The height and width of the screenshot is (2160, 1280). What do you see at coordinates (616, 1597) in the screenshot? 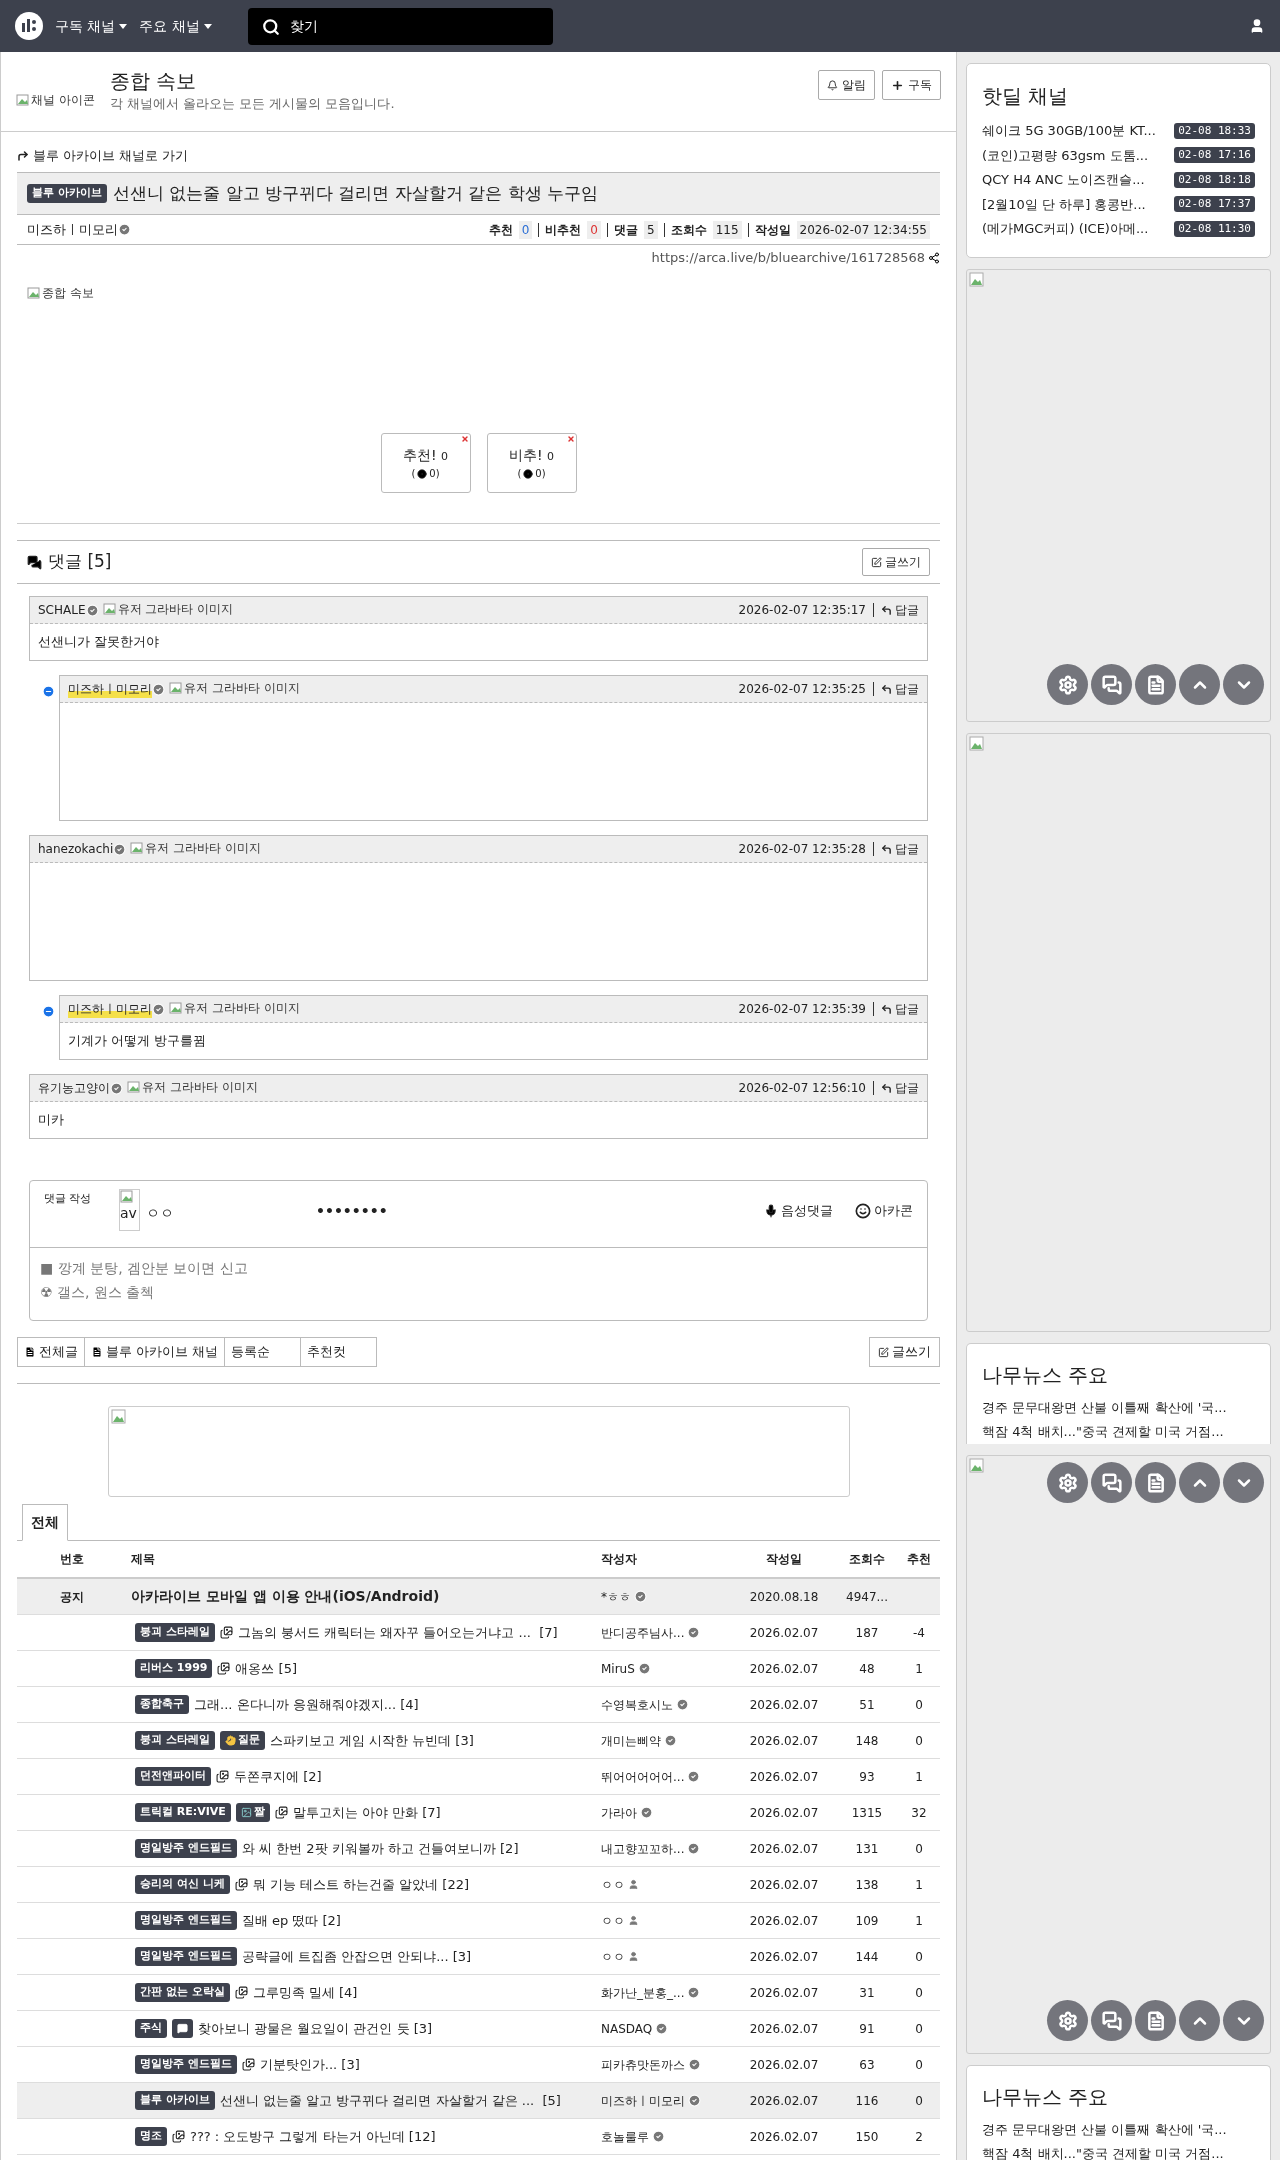
I see `author-name: *ㅎㅎ` at bounding box center [616, 1597].